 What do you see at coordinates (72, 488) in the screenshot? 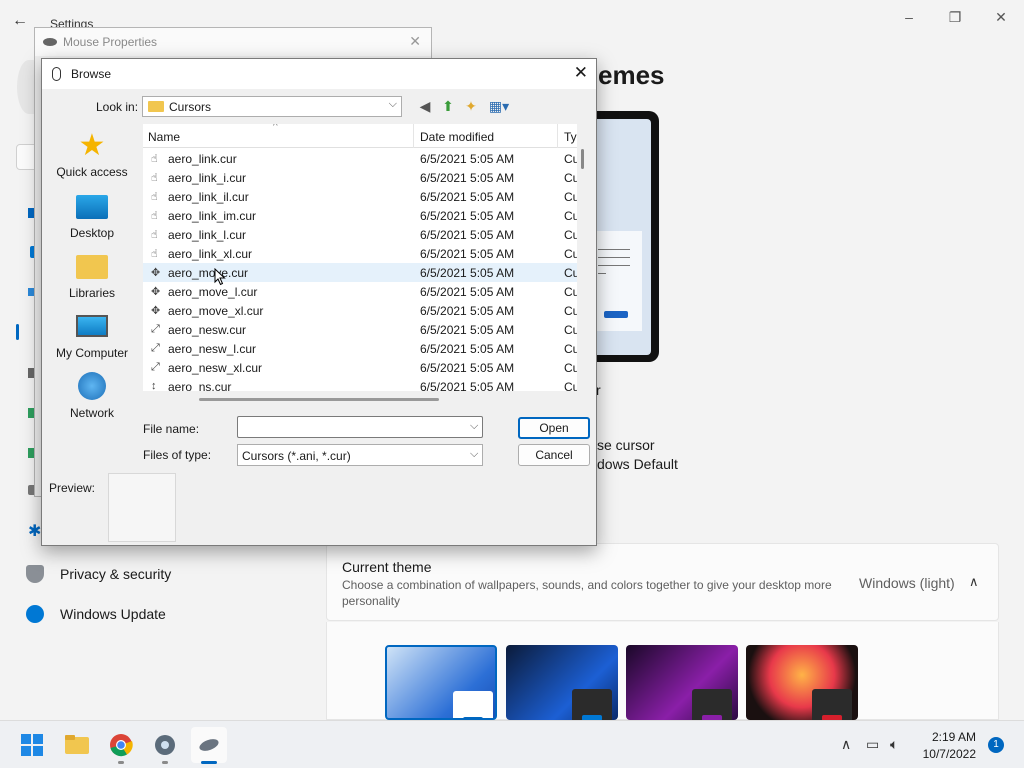
I see `preview-label: Preview:` at bounding box center [72, 488].